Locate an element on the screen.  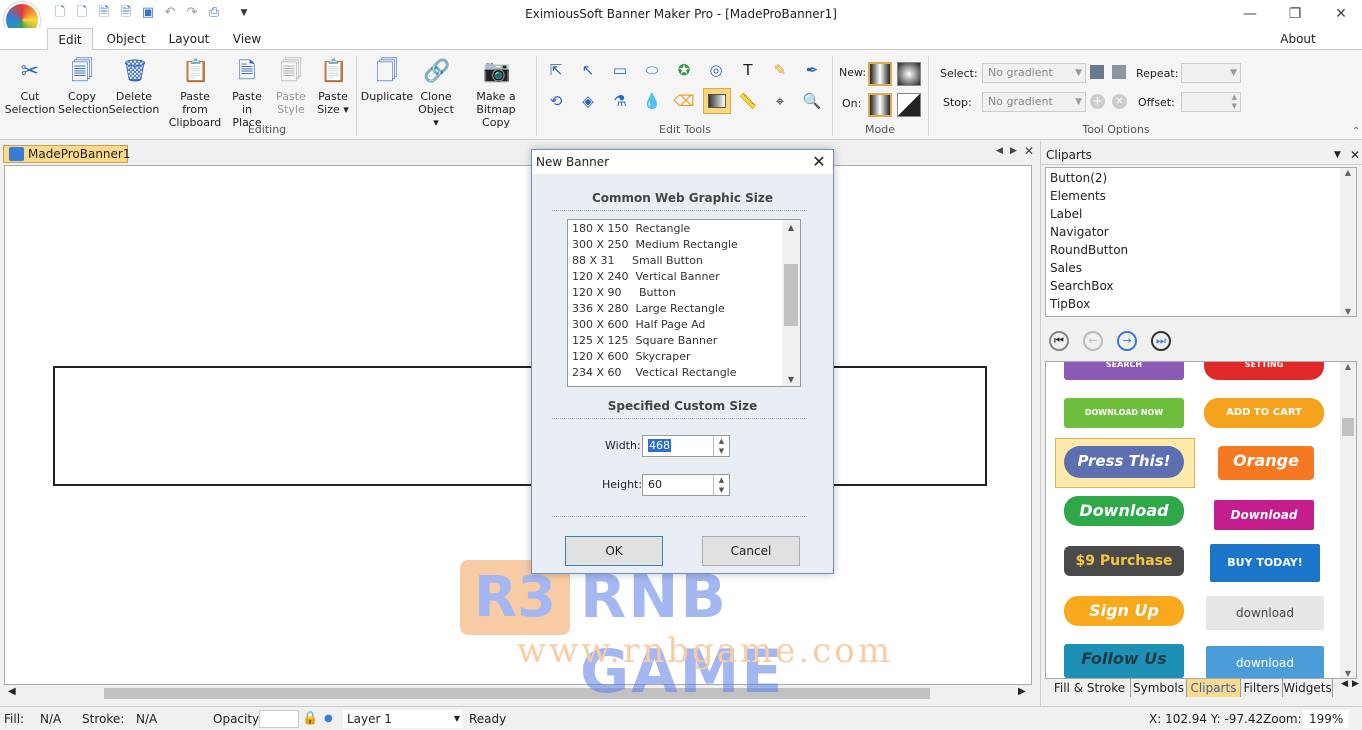
list-item: 120 X 240 Vertical Banner is located at coordinates (646, 277).